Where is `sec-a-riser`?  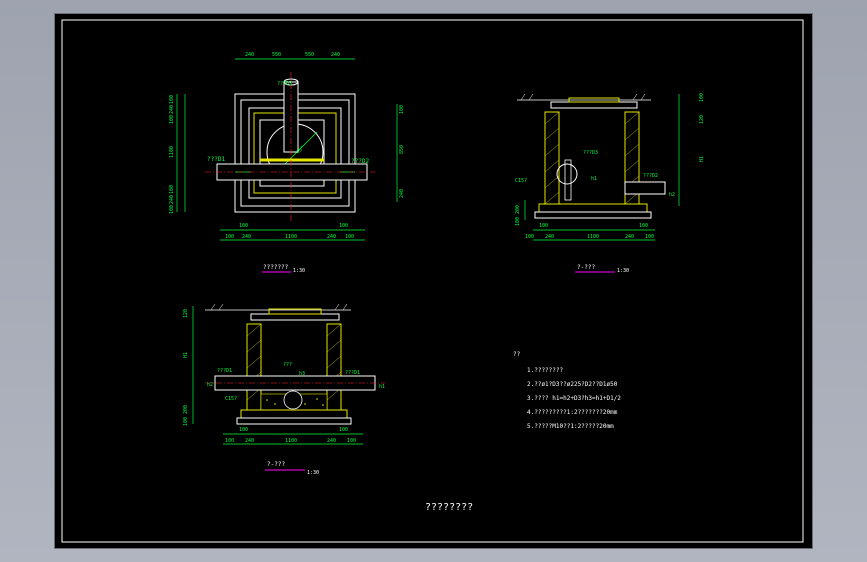 sec-a-riser is located at coordinates (568, 180).